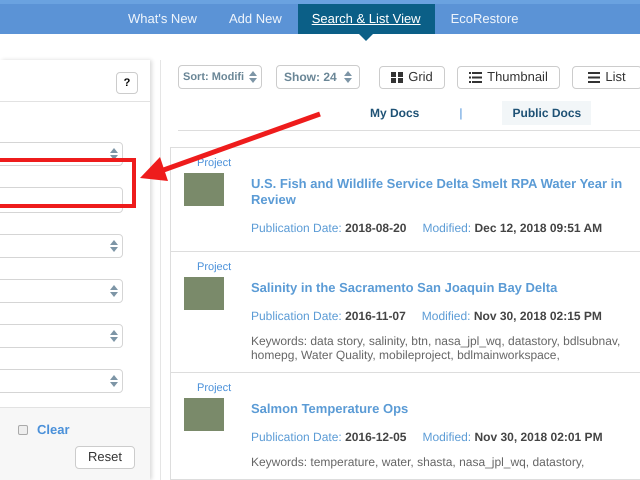 The width and height of the screenshot is (640, 480). What do you see at coordinates (328, 437) in the screenshot?
I see `publication-date: Publication Date: 2016-12-05` at bounding box center [328, 437].